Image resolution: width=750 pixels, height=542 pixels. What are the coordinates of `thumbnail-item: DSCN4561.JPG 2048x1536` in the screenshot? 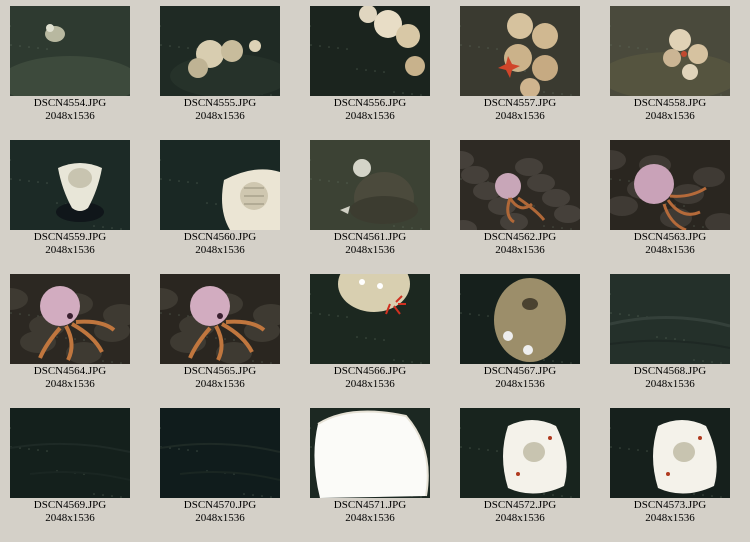 It's located at (370, 205).